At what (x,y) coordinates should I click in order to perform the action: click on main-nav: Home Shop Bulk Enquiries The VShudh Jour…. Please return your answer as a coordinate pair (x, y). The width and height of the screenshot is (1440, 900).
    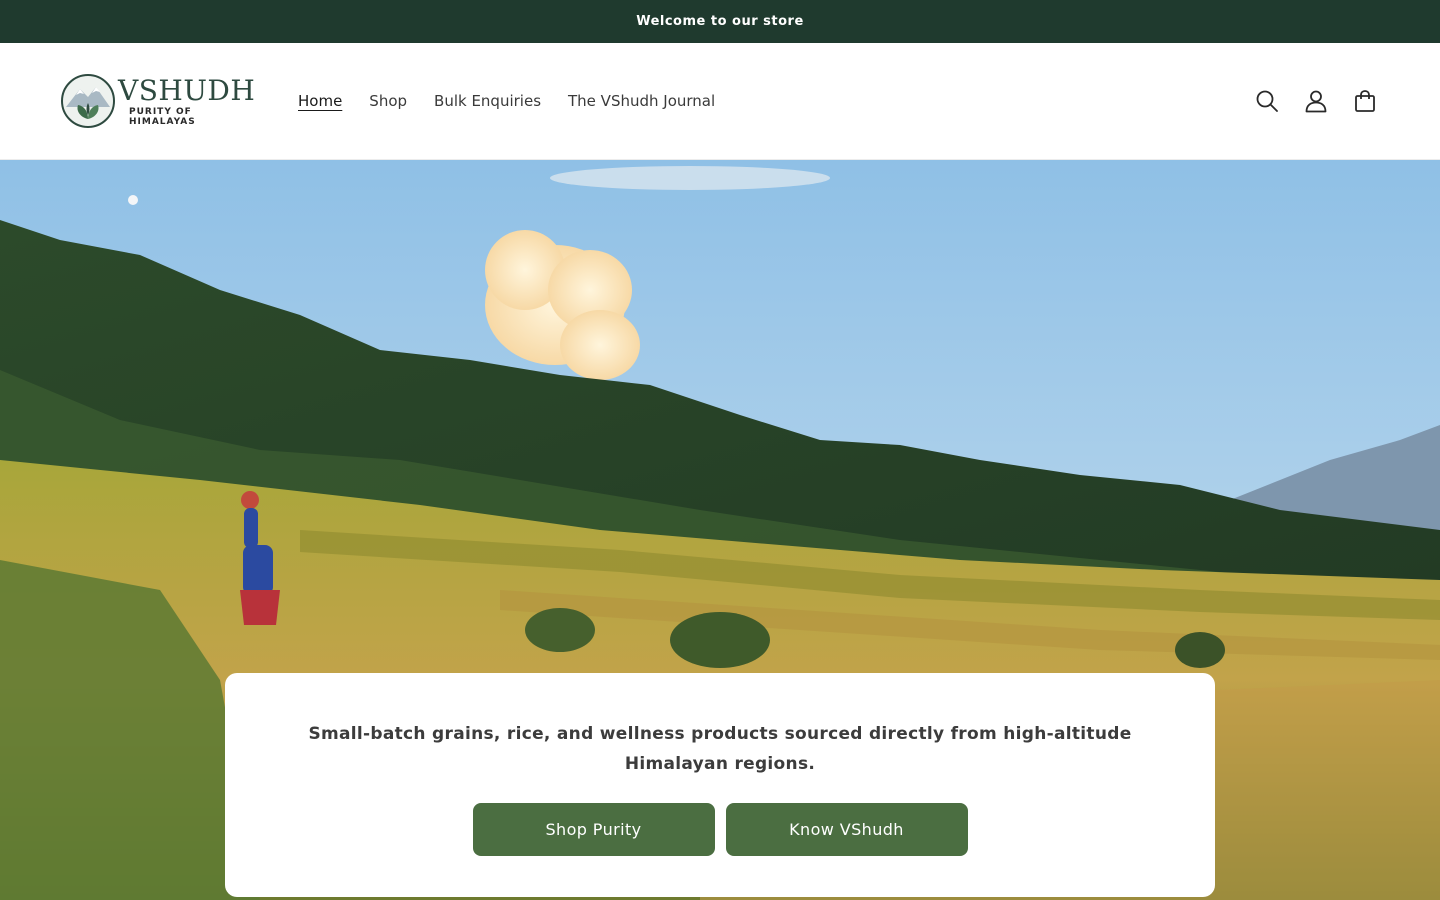
    Looking at the image, I should click on (520, 100).